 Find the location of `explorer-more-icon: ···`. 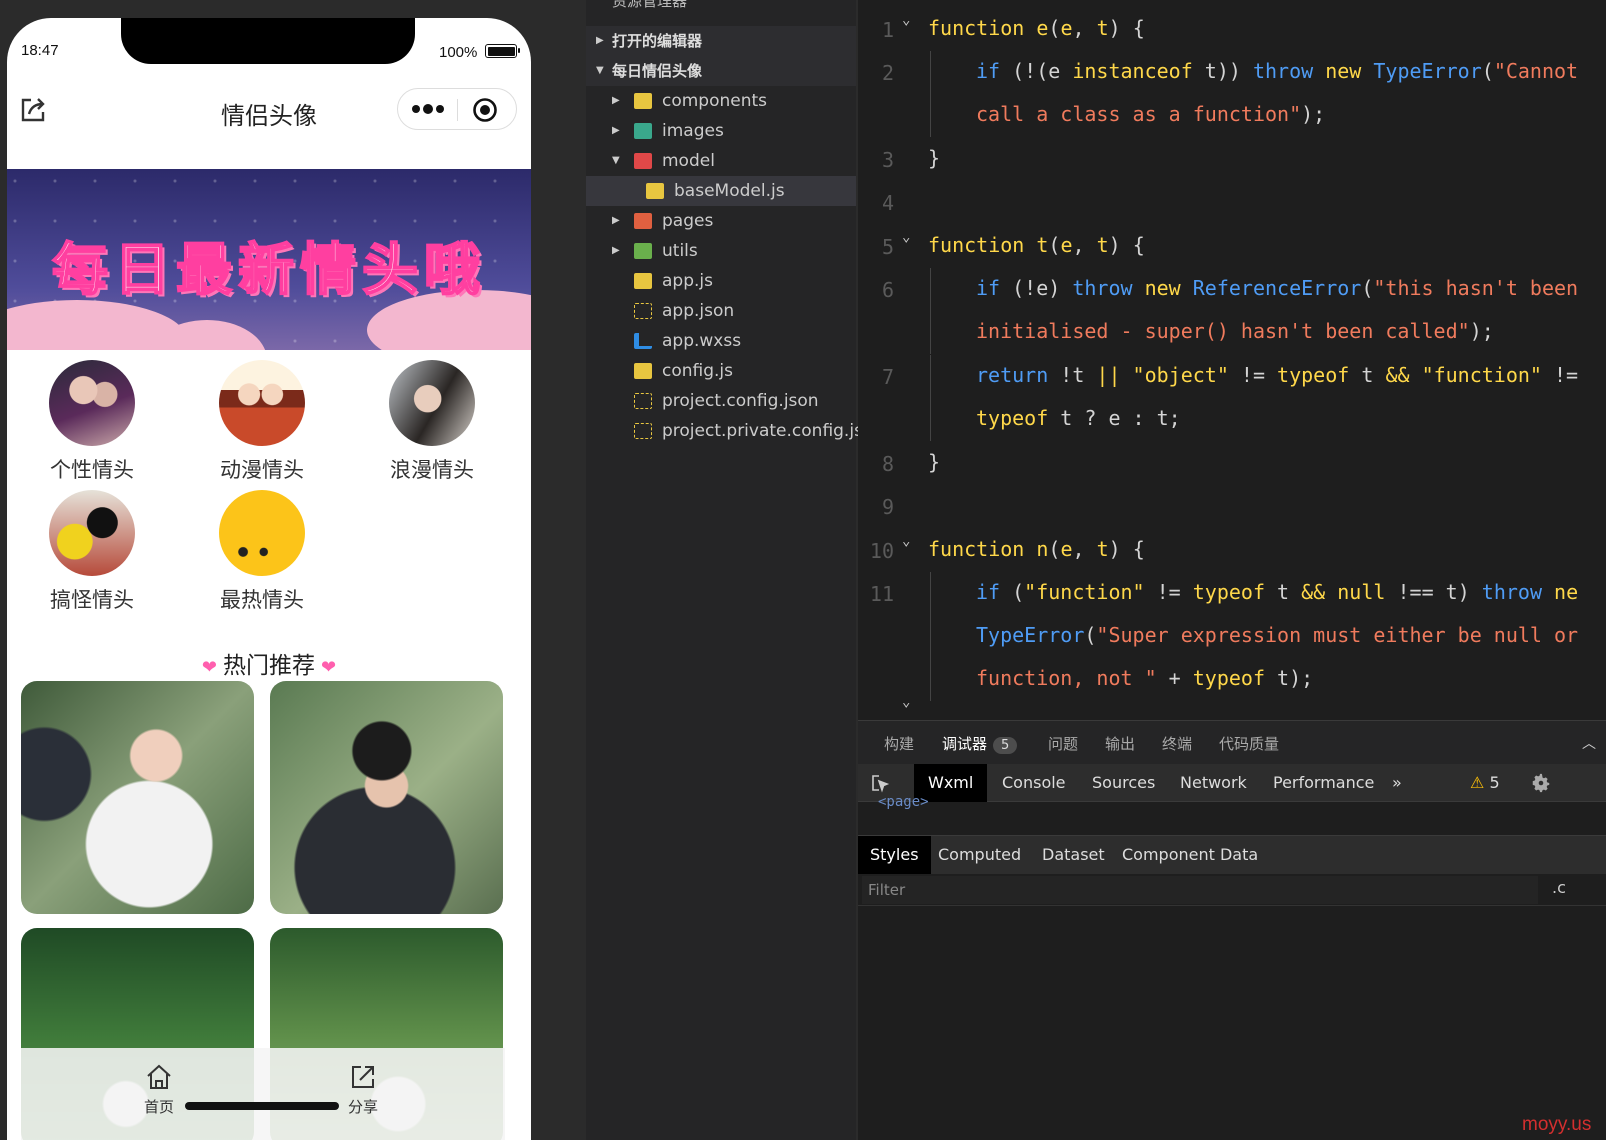

explorer-more-icon: ··· is located at coordinates (821, 3).